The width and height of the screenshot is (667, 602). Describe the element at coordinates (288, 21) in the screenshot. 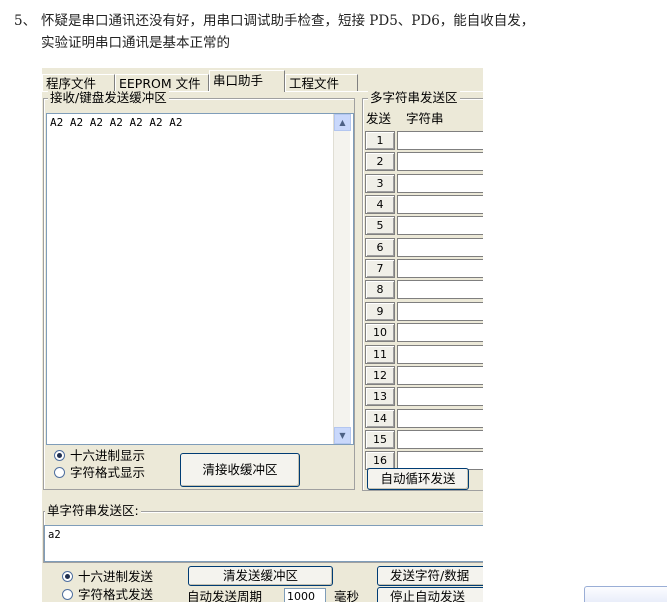

I see `note-line-1: 怀疑是串口通讯还没有好，用串口调试助手检查，短接 PD5、PD6，能自收自发，` at that location.